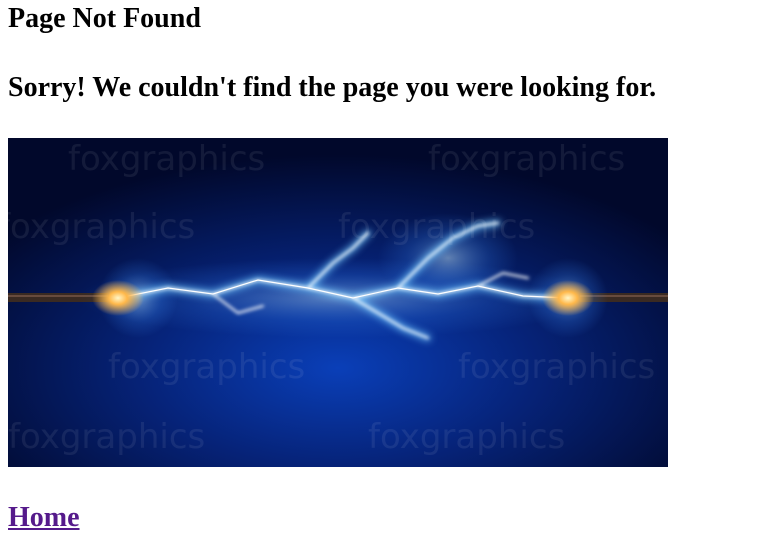 This screenshot has height=545, width=760. Describe the element at coordinates (568, 298) in the screenshot. I see `right-spark` at that location.